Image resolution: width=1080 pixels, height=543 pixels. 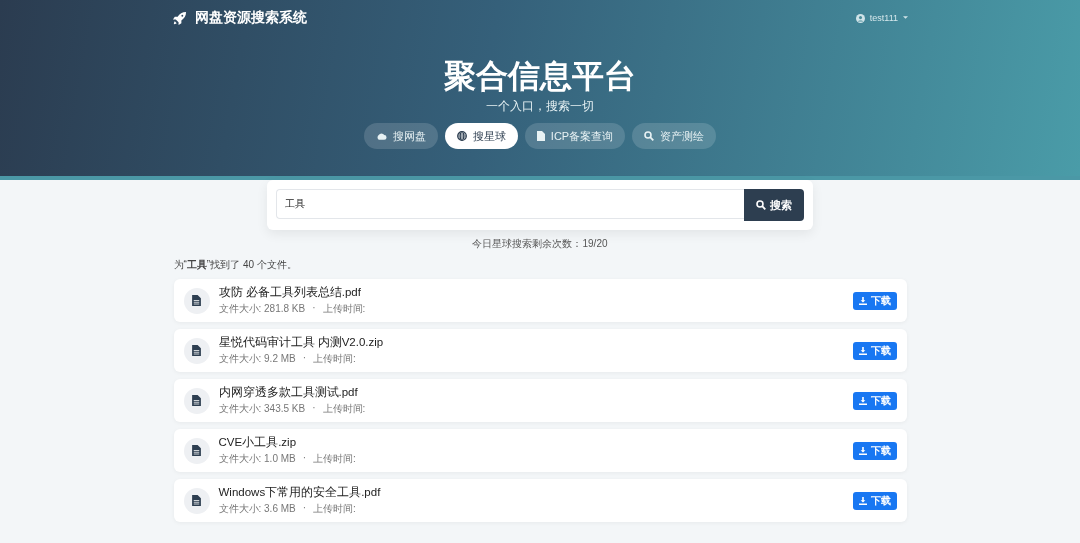 I want to click on file-name: 攻防 必备工具列表总结.pdf, so click(x=290, y=292).